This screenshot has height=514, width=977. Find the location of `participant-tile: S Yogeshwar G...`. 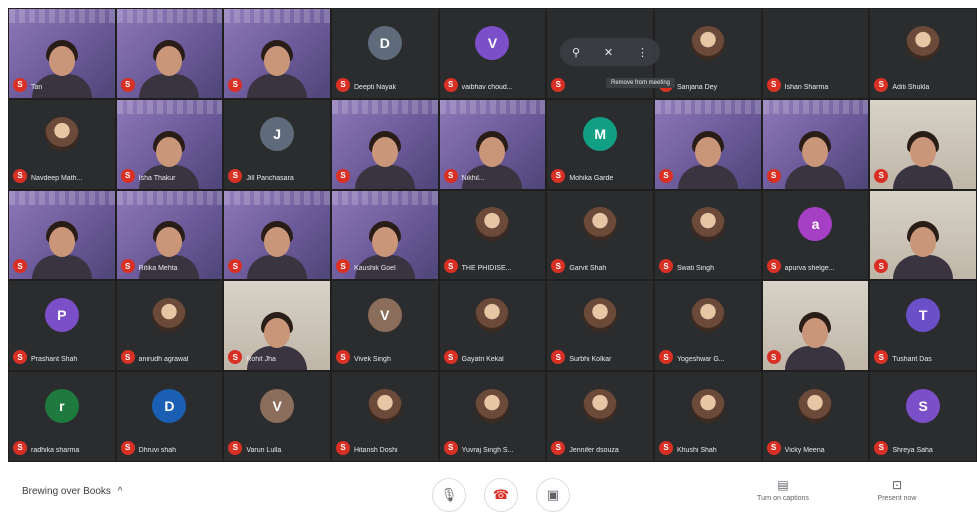

participant-tile: S Yogeshwar G... is located at coordinates (708, 326).